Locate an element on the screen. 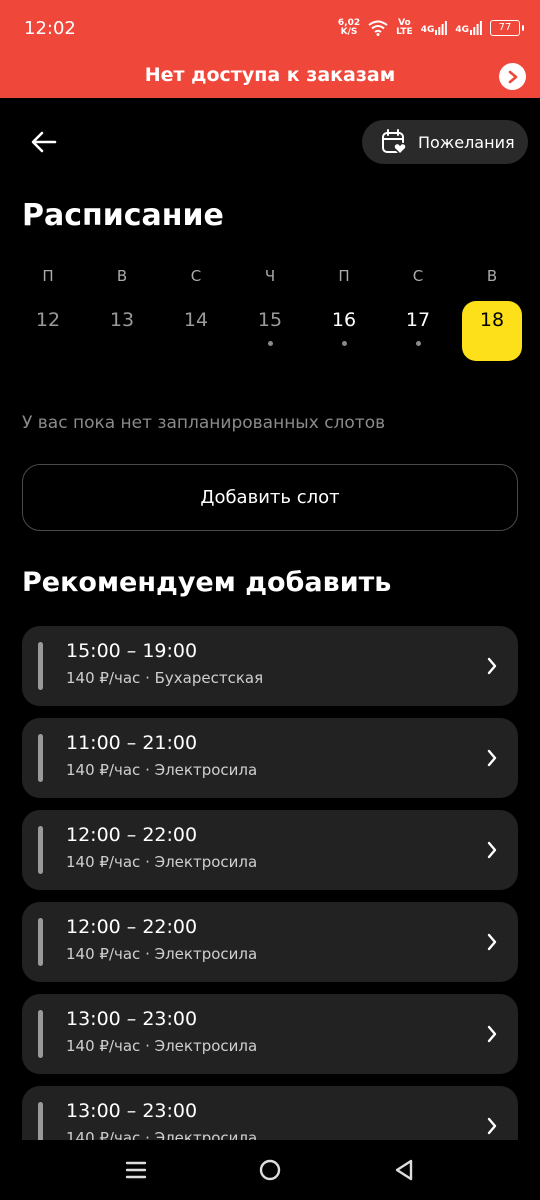 The image size is (540, 1200). back-triangle-icon is located at coordinates (404, 1170).